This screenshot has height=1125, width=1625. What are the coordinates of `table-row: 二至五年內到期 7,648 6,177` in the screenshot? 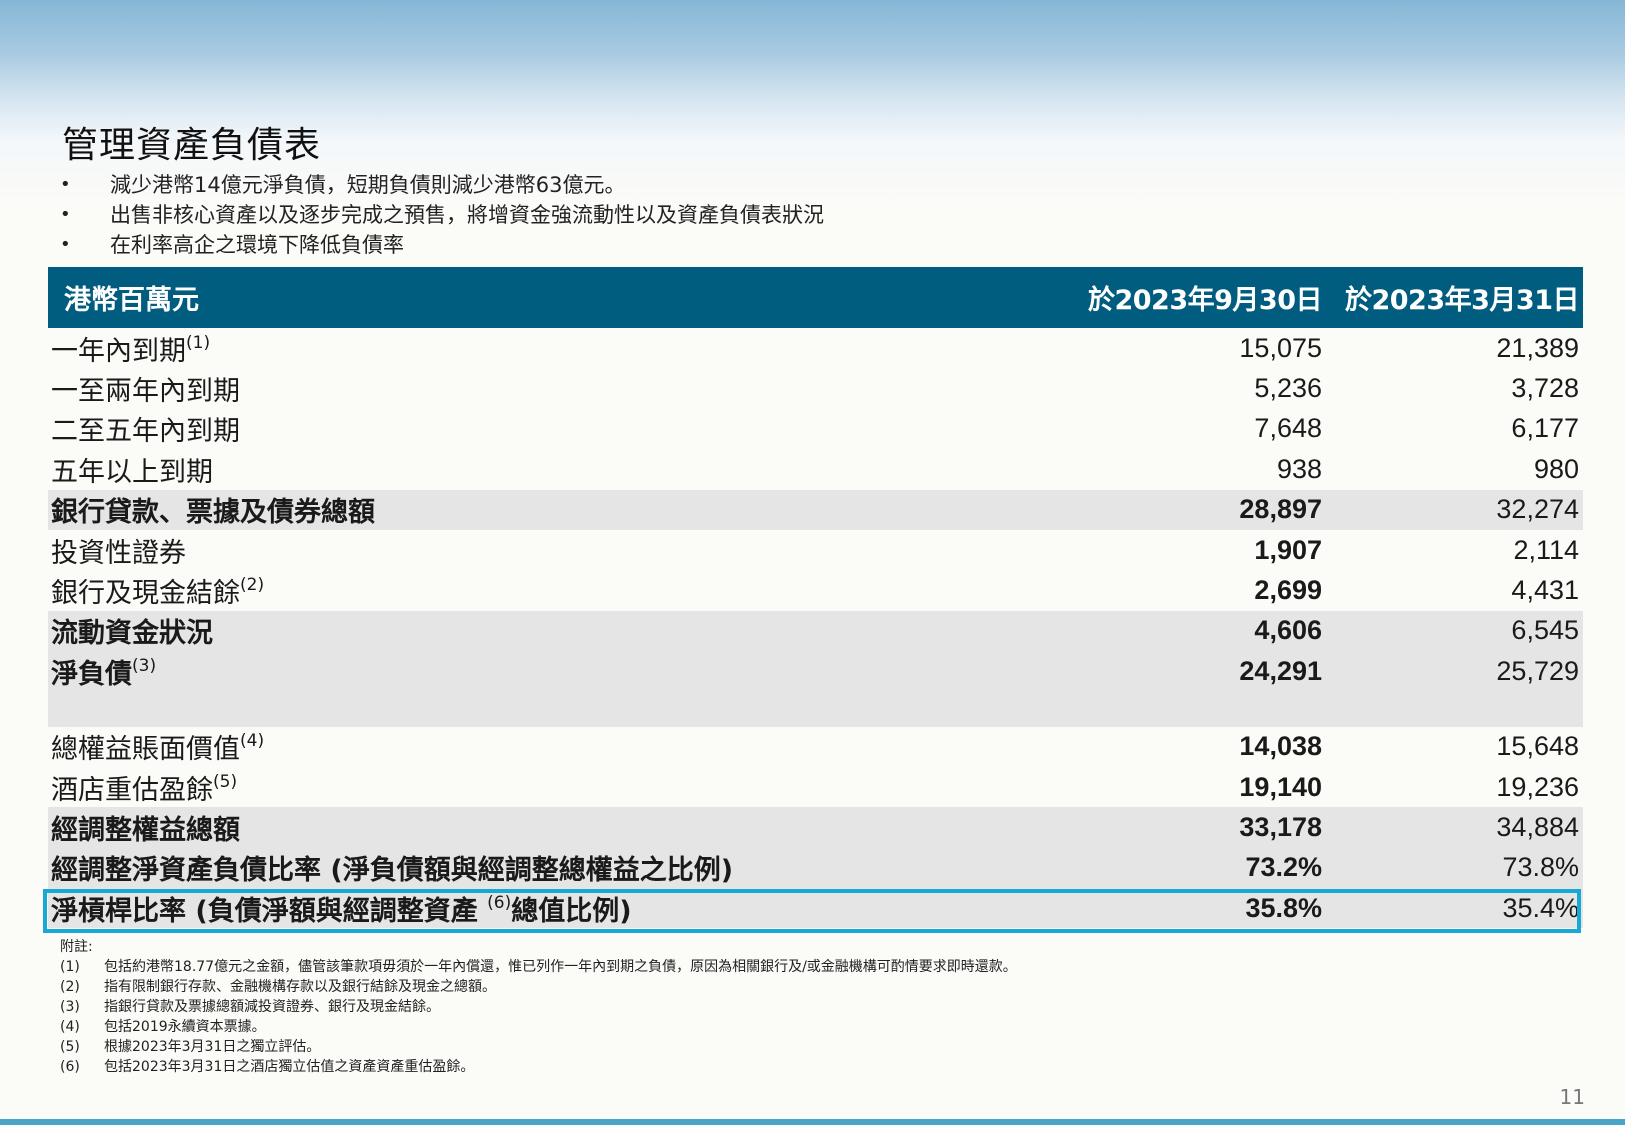 It's located at (815, 429).